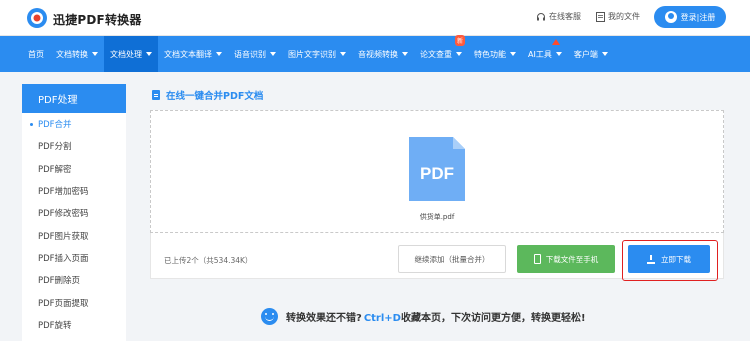  I want to click on nav-label: 文档文本翻译, so click(188, 54).